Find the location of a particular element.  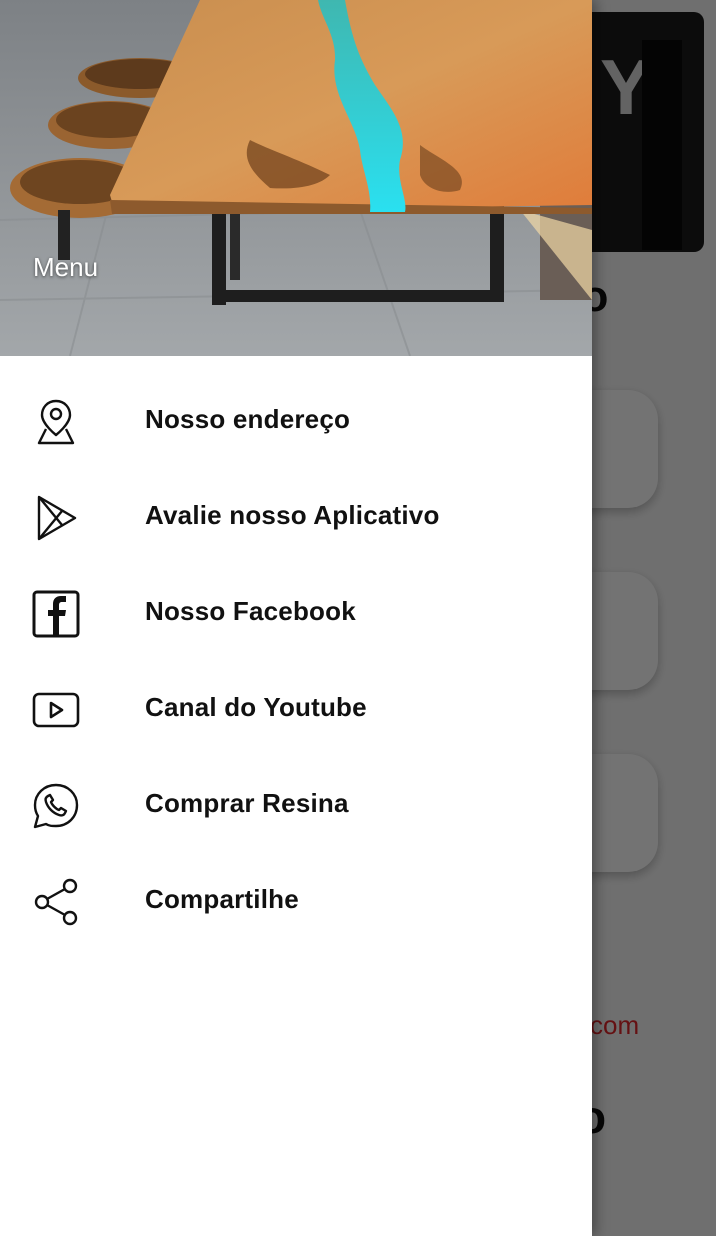

menu-item-buy-resin: Comprar Resina is located at coordinates (296, 805).